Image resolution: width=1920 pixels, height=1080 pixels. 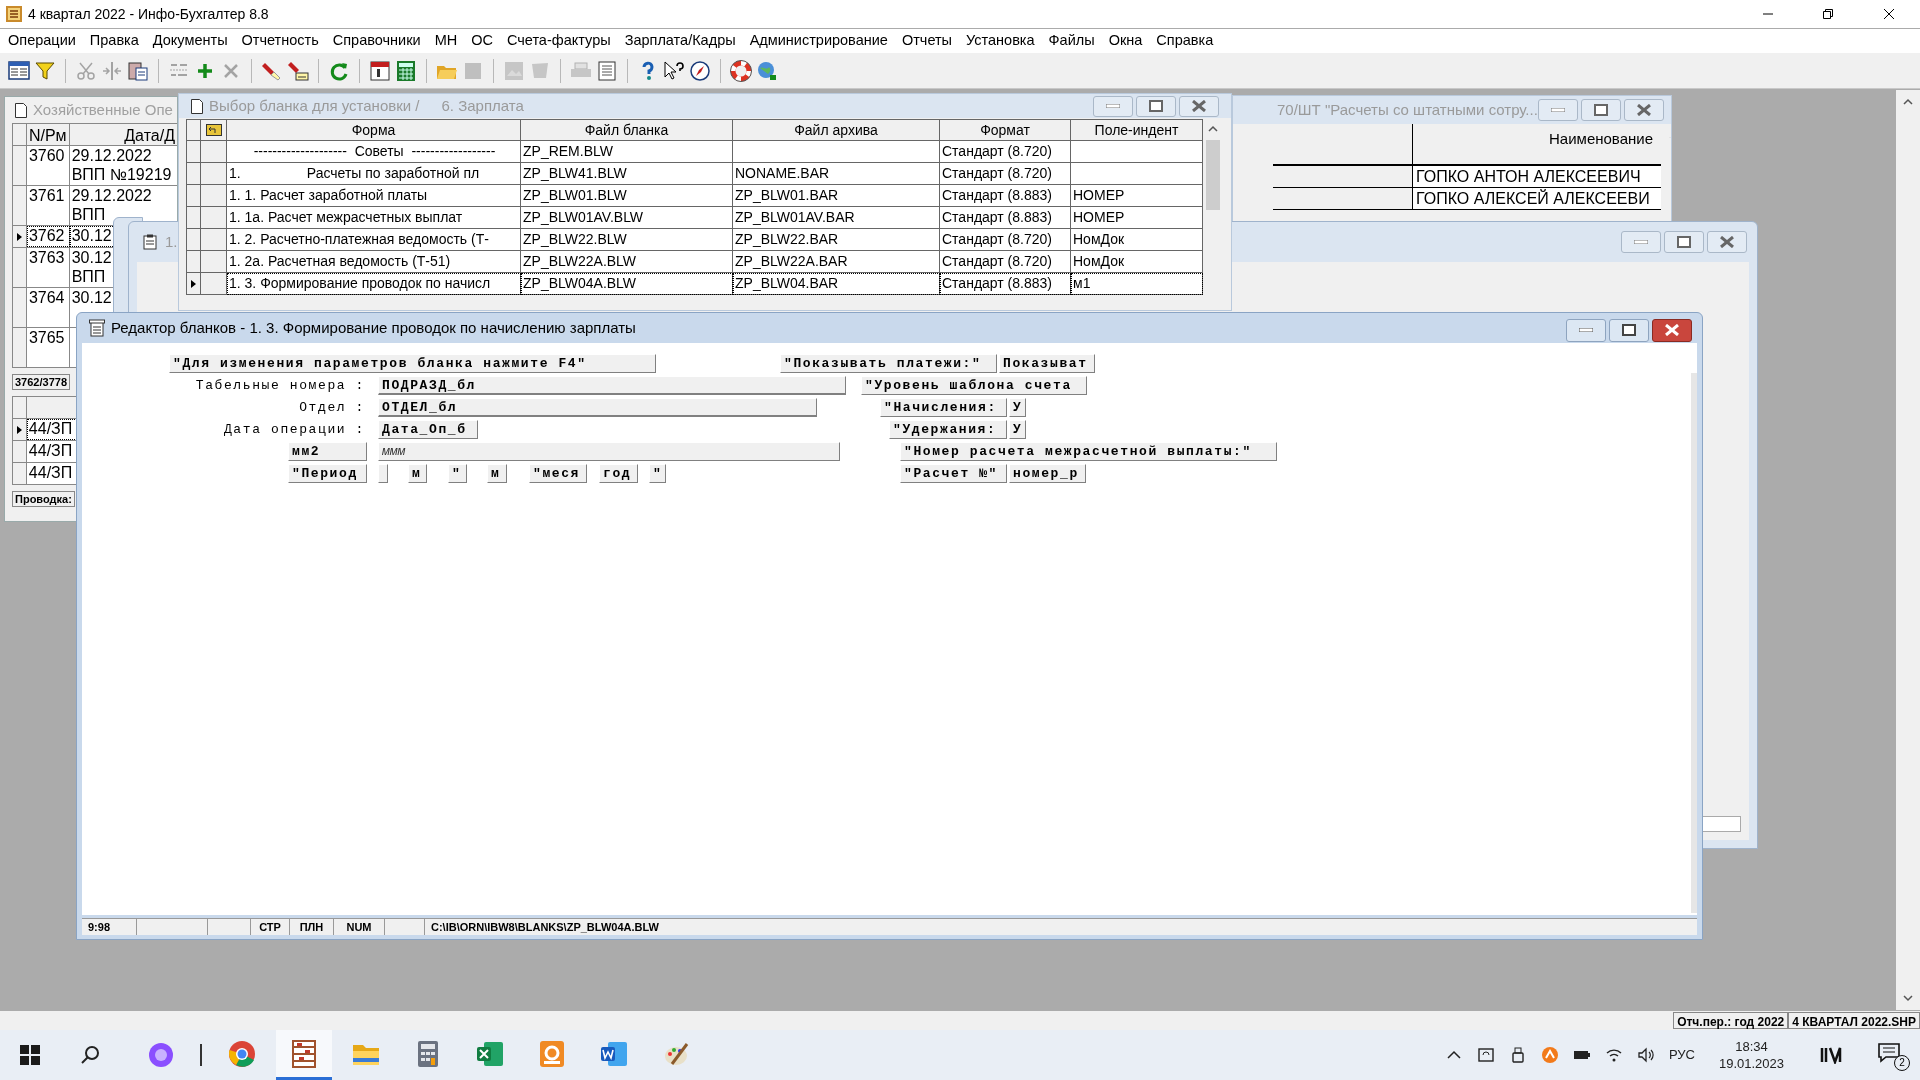 What do you see at coordinates (446, 41) in the screenshot?
I see `menu-item: МН` at bounding box center [446, 41].